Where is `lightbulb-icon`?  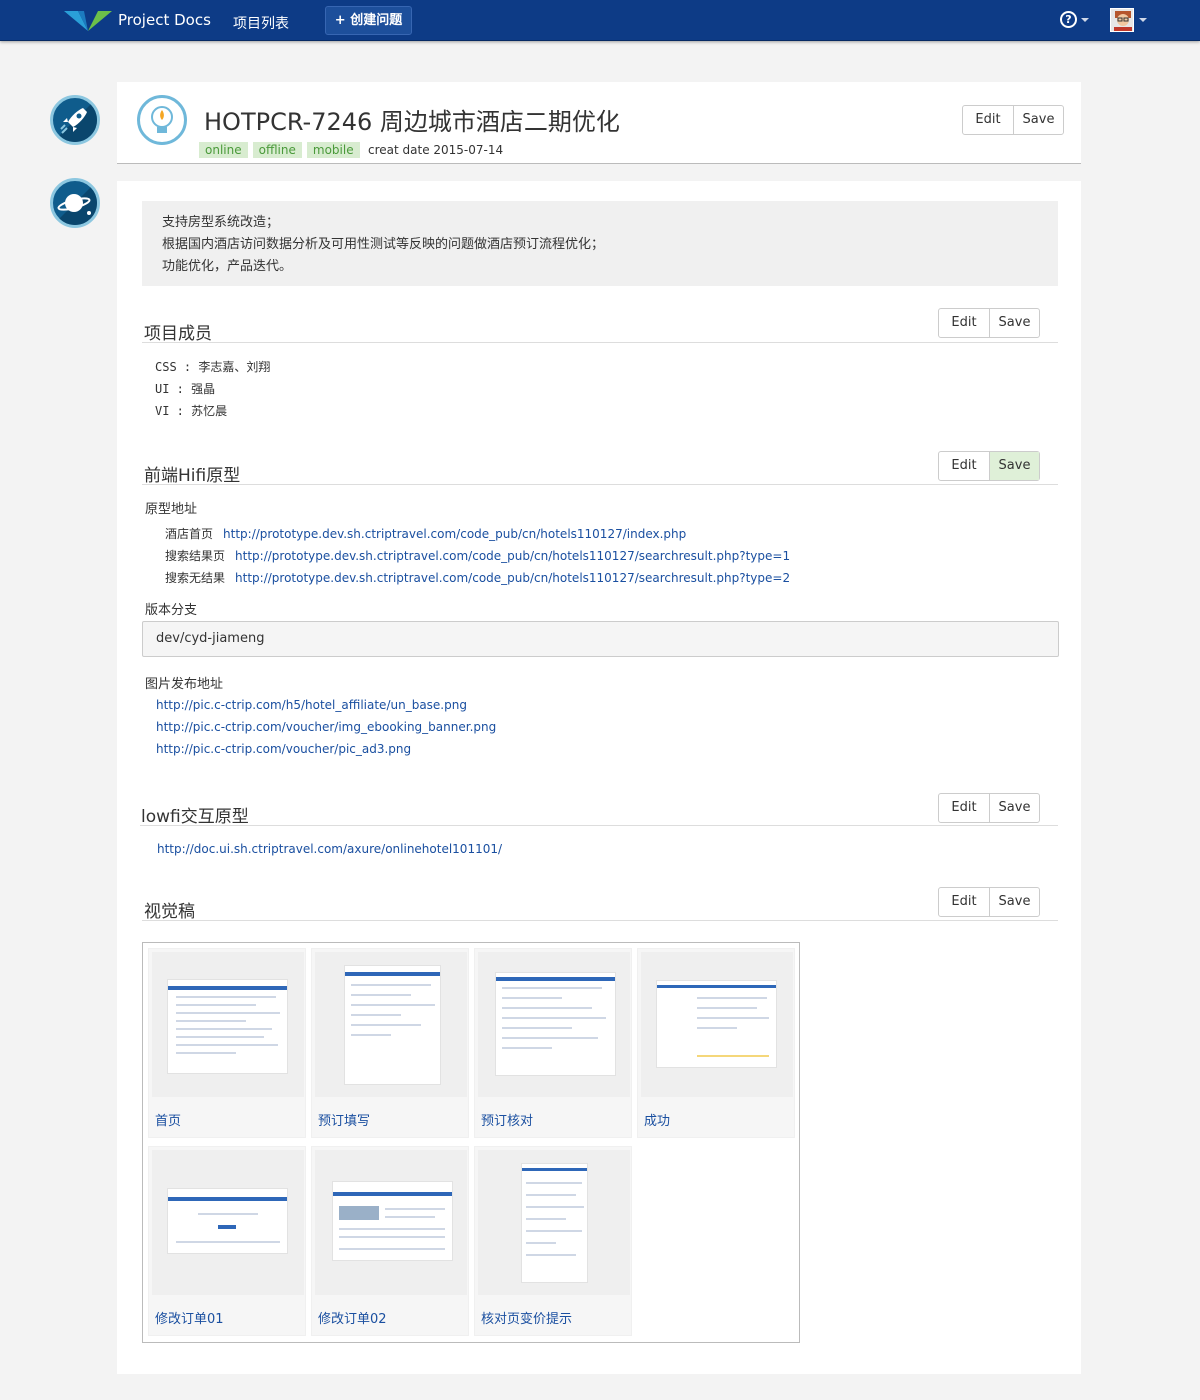 lightbulb-icon is located at coordinates (162, 120).